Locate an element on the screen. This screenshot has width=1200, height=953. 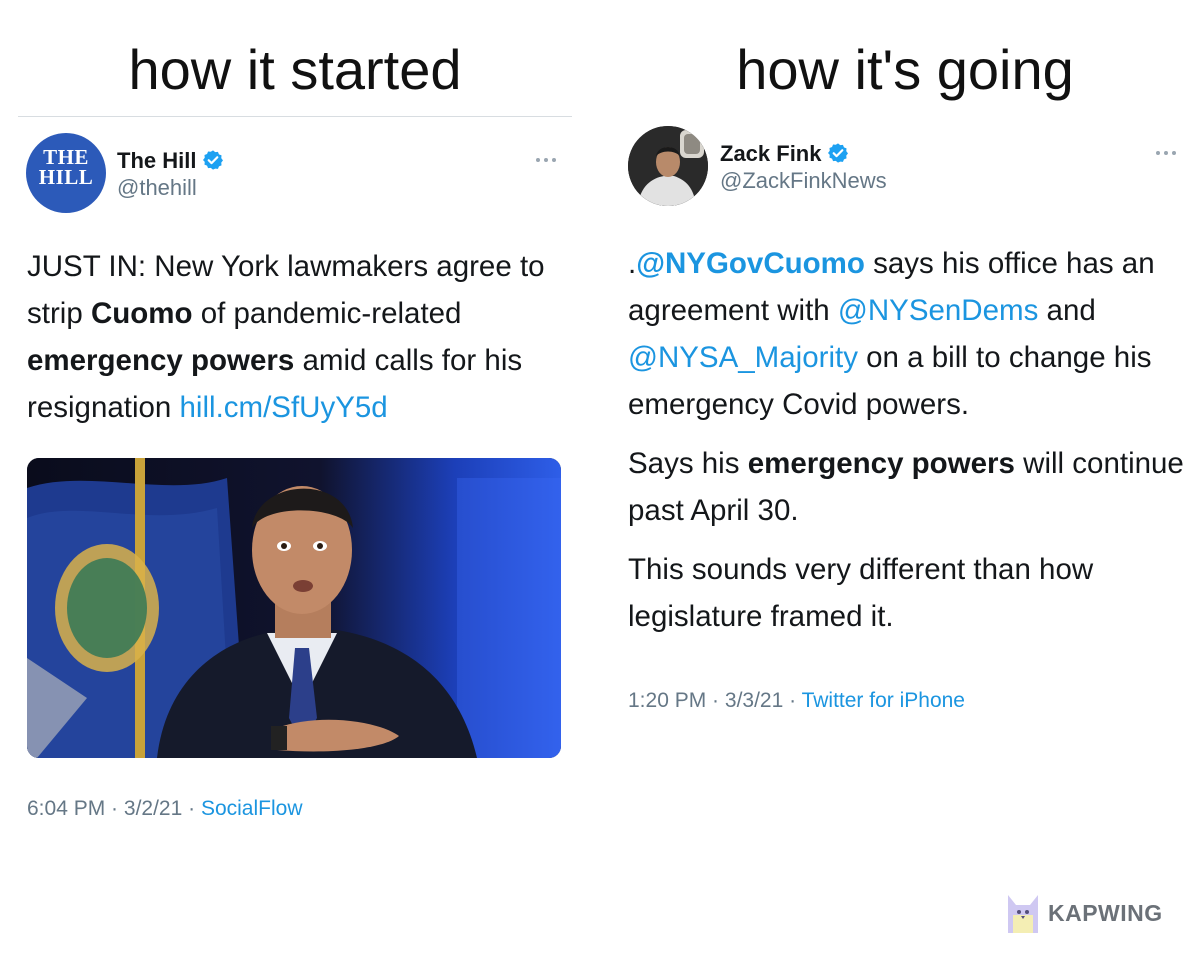
the-hill-time: 6:04 PM is located at coordinates (66, 808).